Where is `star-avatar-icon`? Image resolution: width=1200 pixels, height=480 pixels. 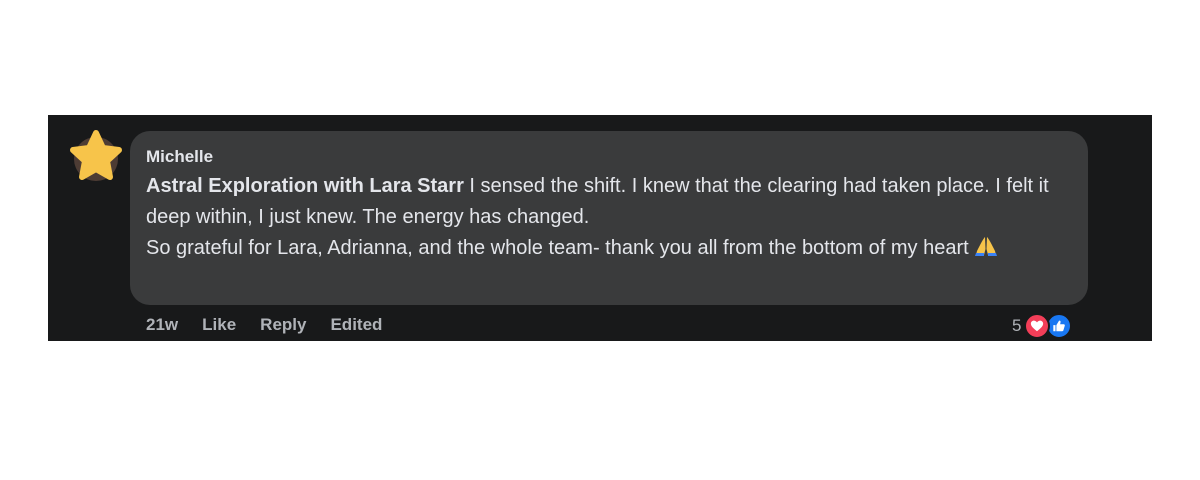
star-avatar-icon is located at coordinates (96, 155).